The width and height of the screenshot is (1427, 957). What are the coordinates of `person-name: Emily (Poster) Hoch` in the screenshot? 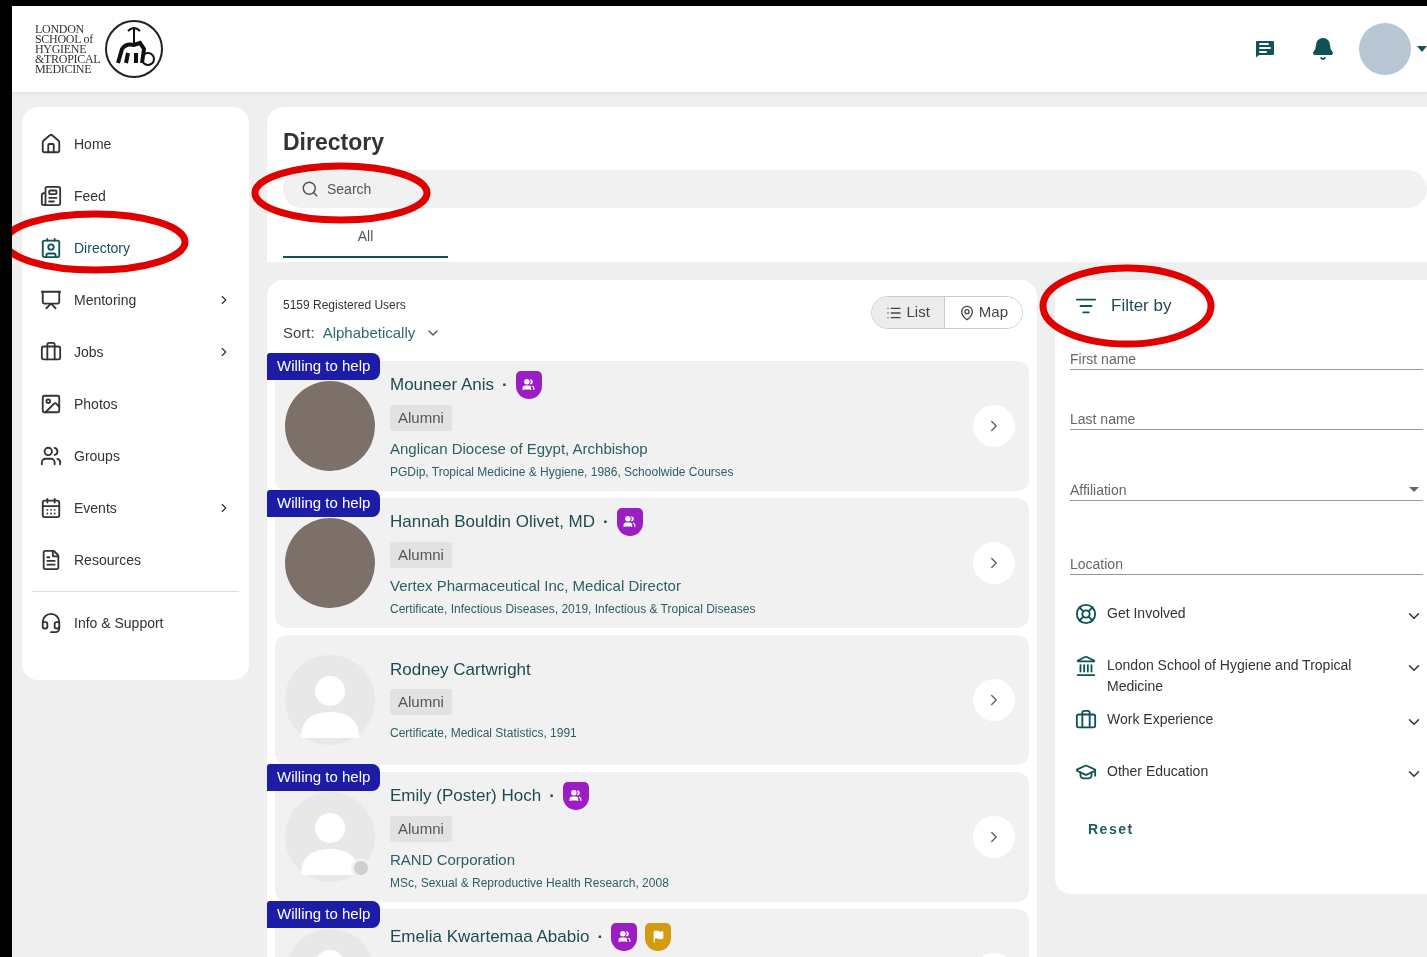 It's located at (466, 795).